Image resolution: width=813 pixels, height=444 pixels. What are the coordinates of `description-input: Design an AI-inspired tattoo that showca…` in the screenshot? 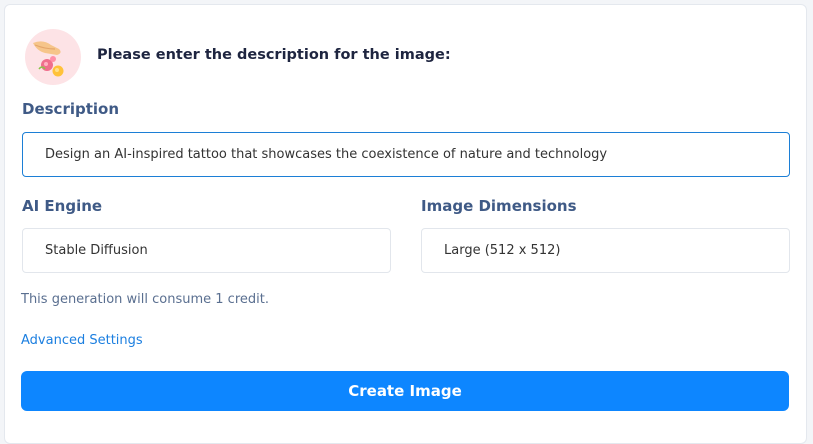 It's located at (406, 154).